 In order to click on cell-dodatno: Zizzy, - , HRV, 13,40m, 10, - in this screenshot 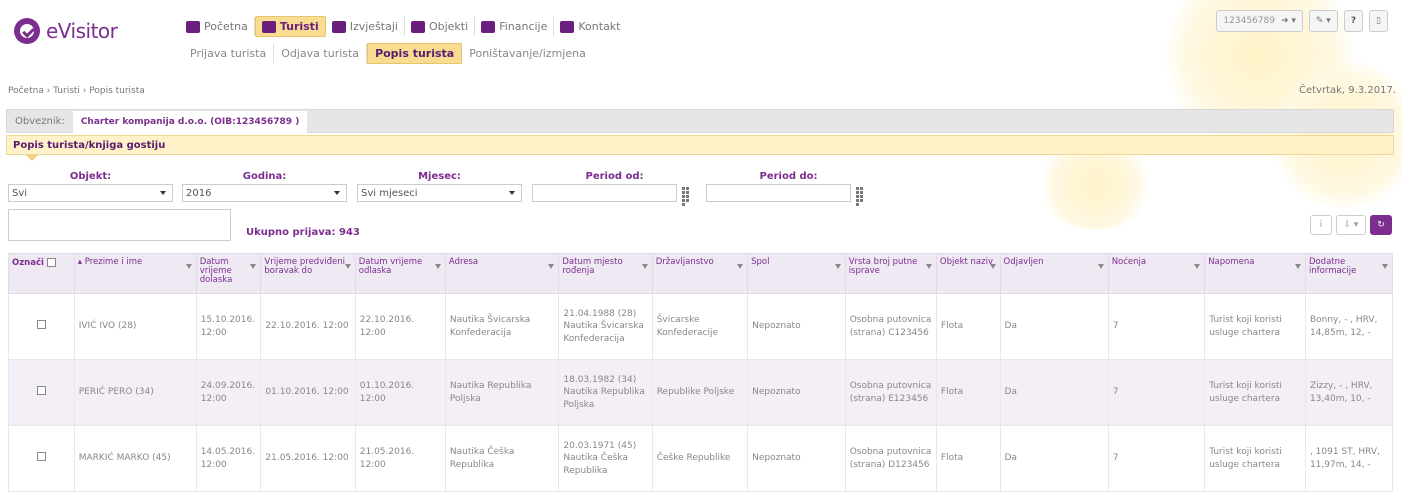, I will do `click(1349, 392)`.